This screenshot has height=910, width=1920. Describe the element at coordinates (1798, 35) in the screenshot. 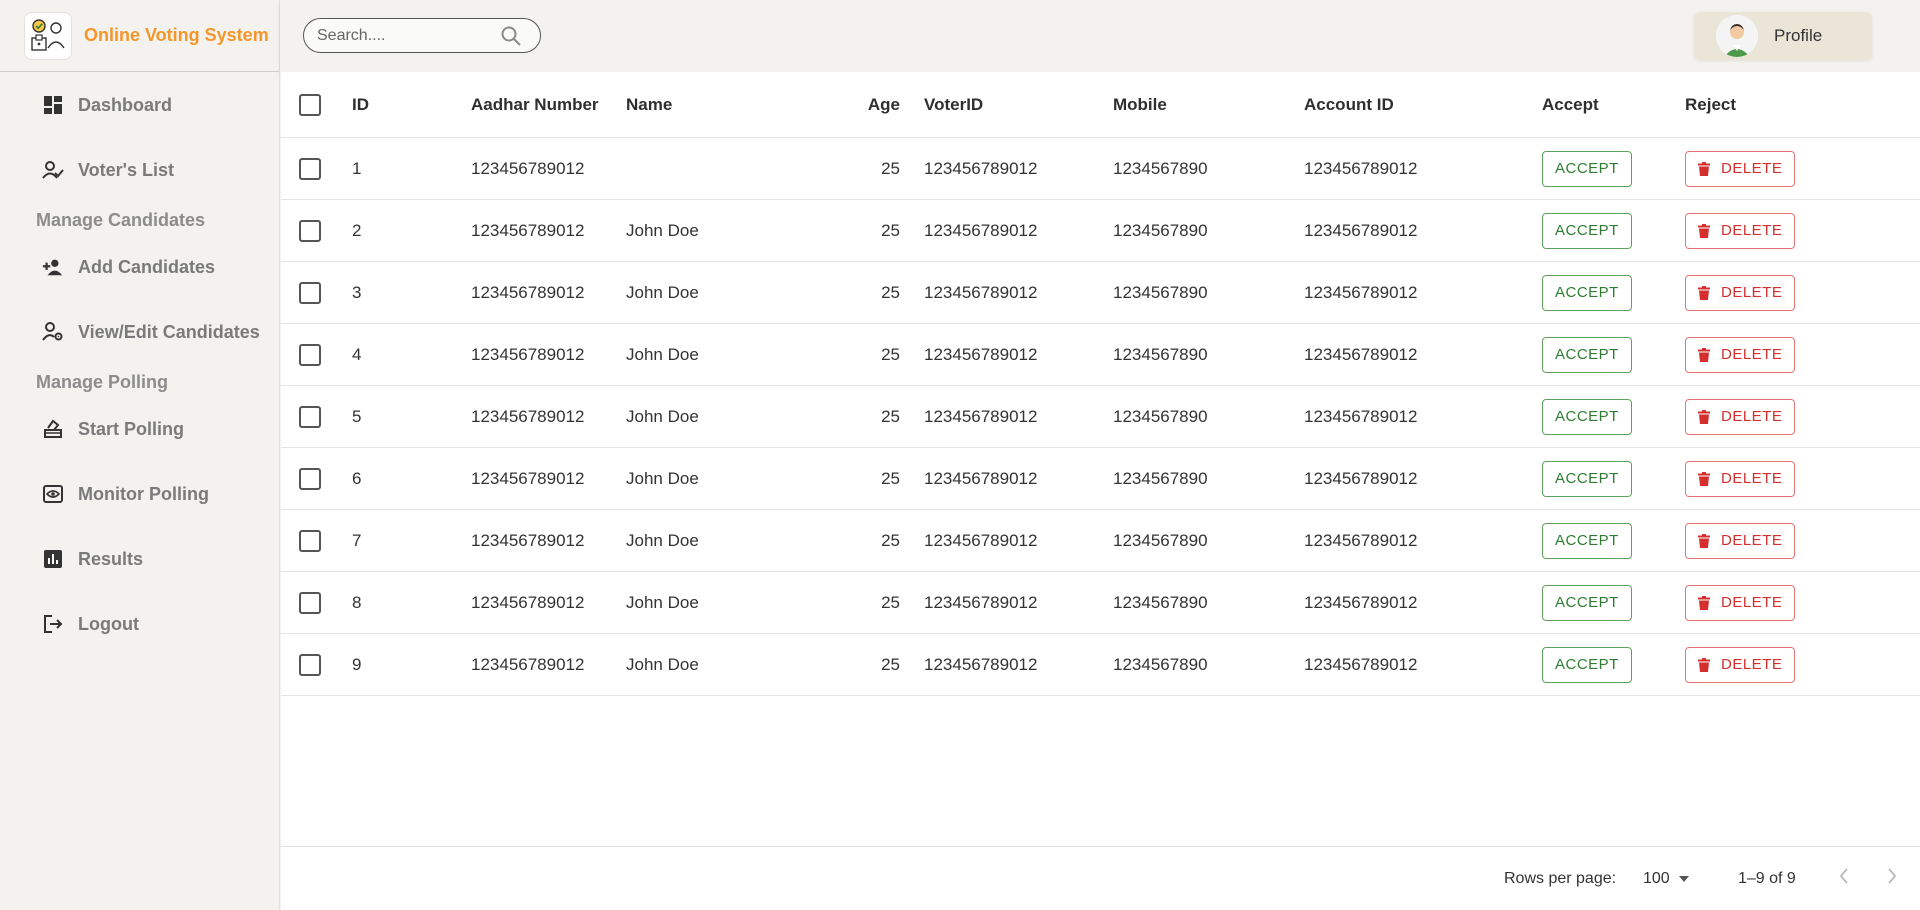

I see `profile-label: Profile` at that location.